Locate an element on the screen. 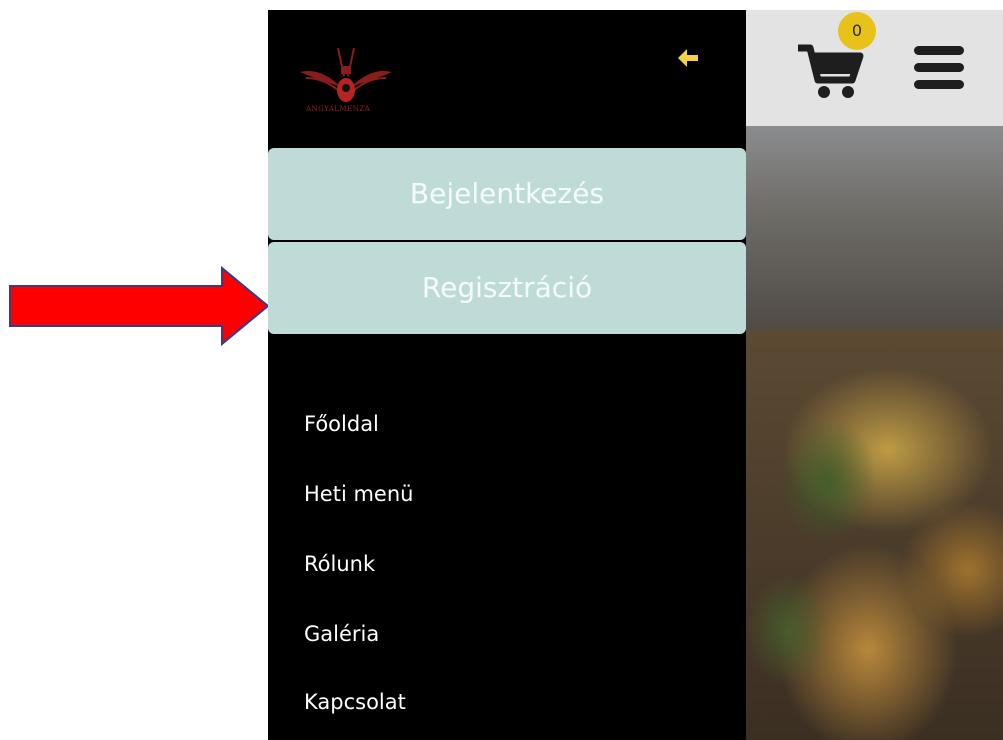 This screenshot has width=1003, height=740. arrow-left-icon is located at coordinates (688, 58).